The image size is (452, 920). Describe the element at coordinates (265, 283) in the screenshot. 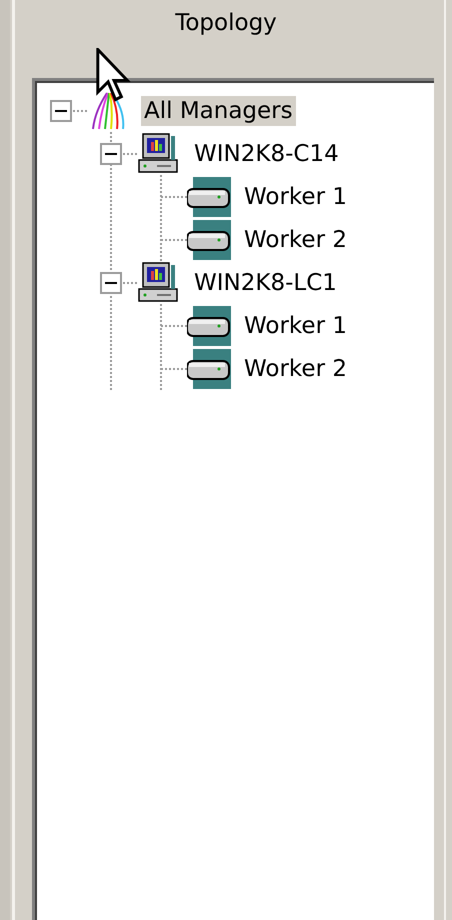

I see `tree-item: WIN2K8-LC1` at that location.